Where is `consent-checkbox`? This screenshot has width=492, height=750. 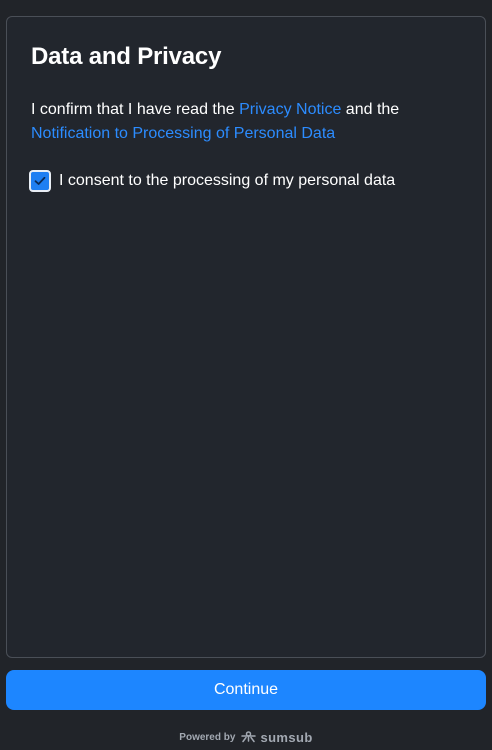
consent-checkbox is located at coordinates (40, 181).